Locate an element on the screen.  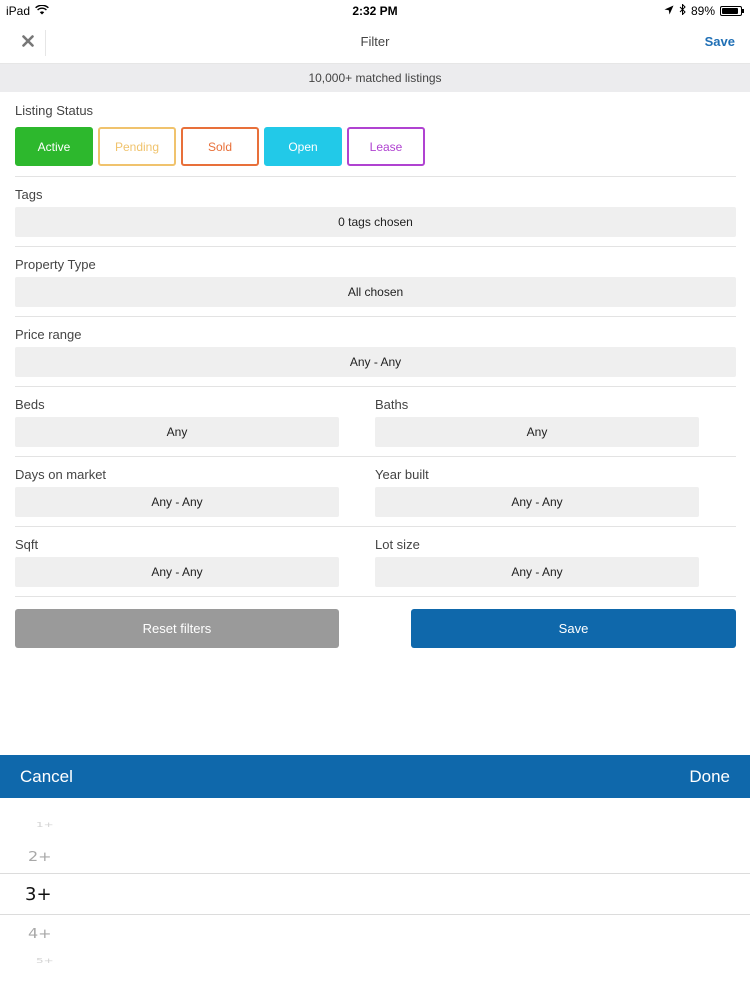
property-type-label: Property Type is located at coordinates (55, 264).